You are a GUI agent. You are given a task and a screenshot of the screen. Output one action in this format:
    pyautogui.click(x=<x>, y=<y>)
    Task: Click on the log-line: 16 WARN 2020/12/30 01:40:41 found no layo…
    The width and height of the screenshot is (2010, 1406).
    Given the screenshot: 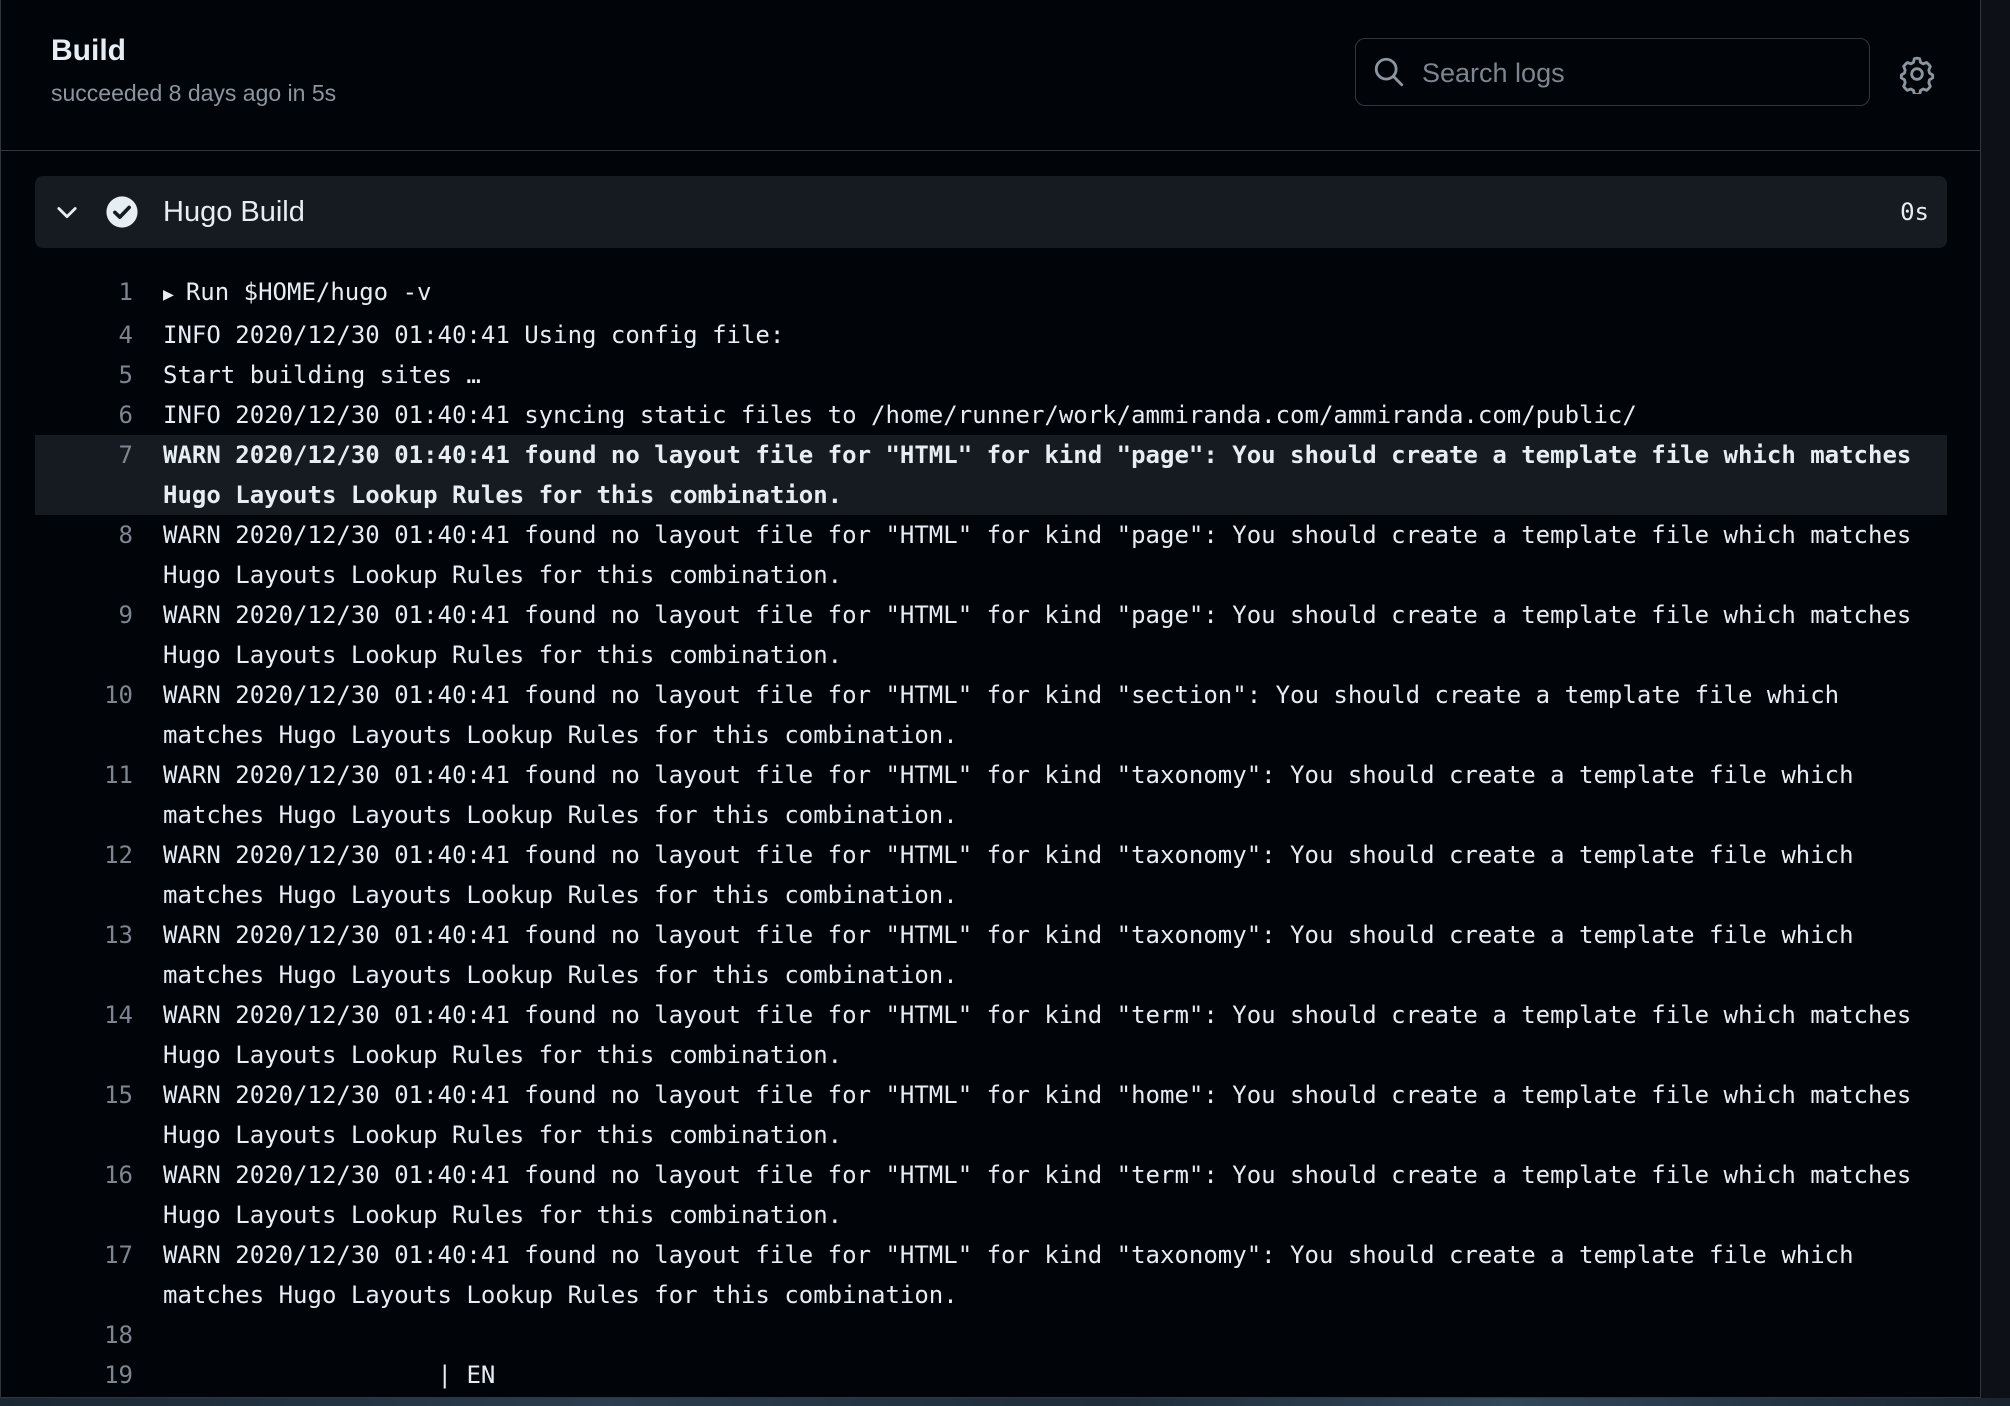 What is the action you would take?
    pyautogui.click(x=991, y=1195)
    